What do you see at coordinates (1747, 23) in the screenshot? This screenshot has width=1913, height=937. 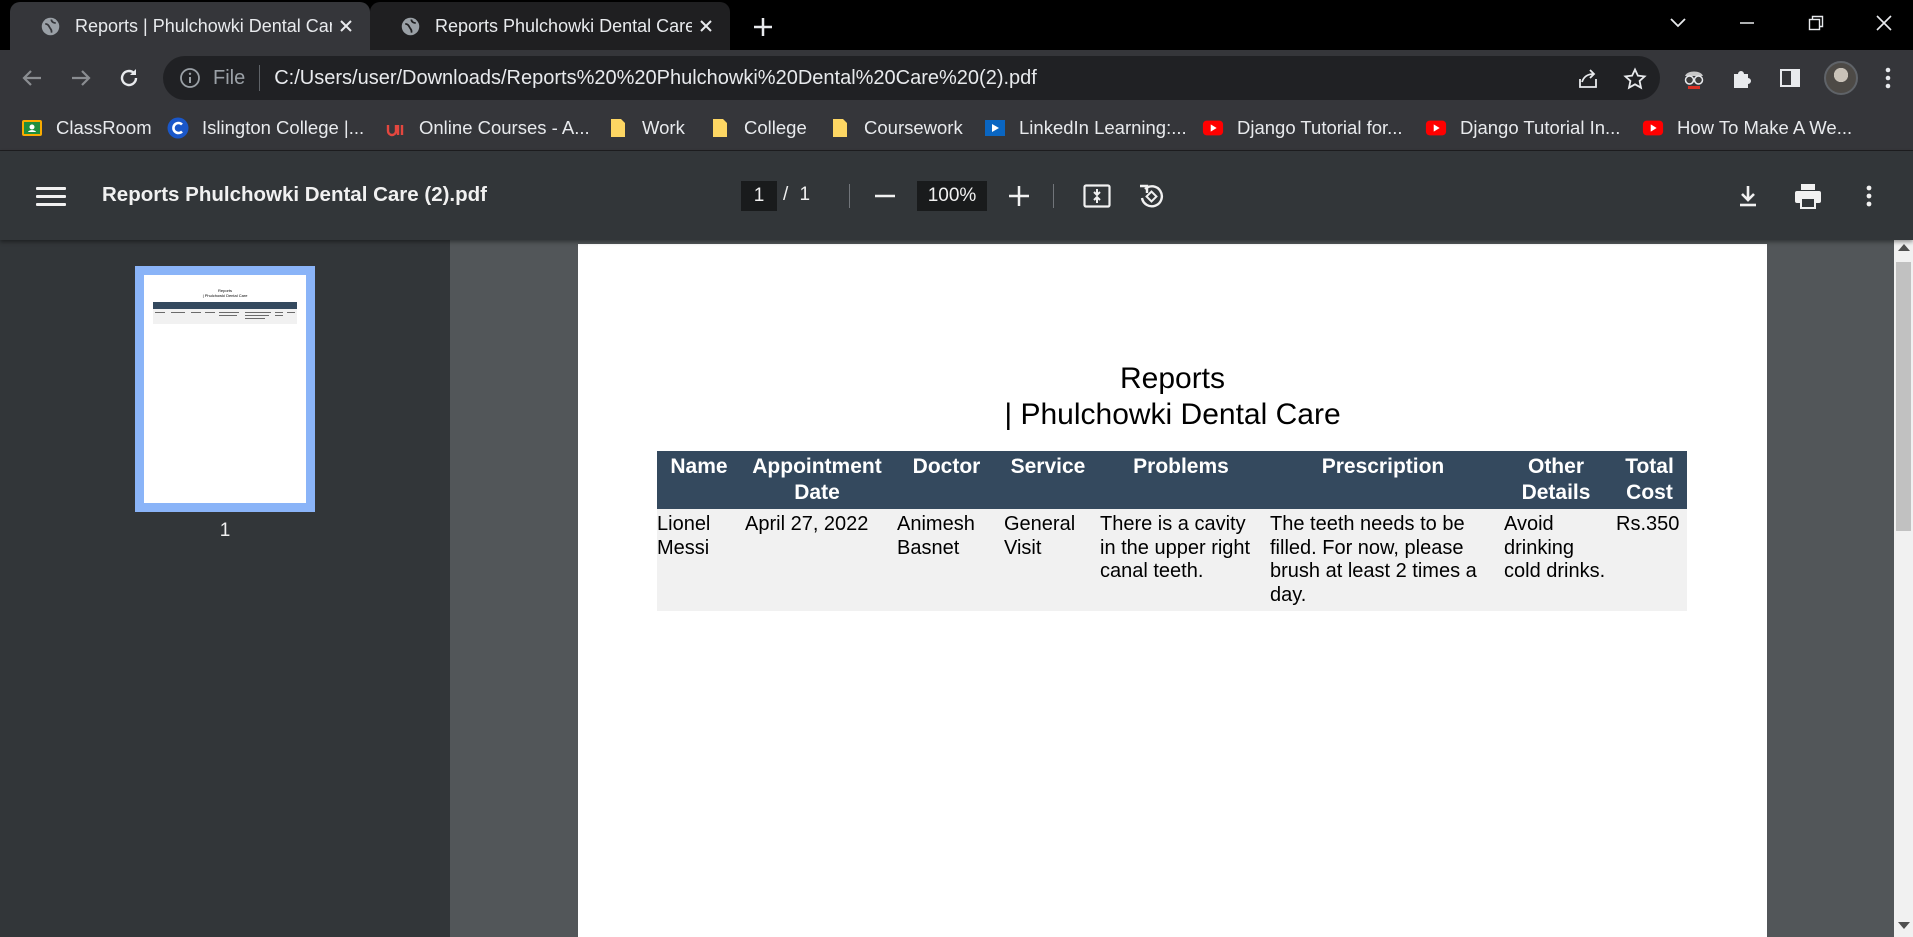 I see `minimize-icon` at bounding box center [1747, 23].